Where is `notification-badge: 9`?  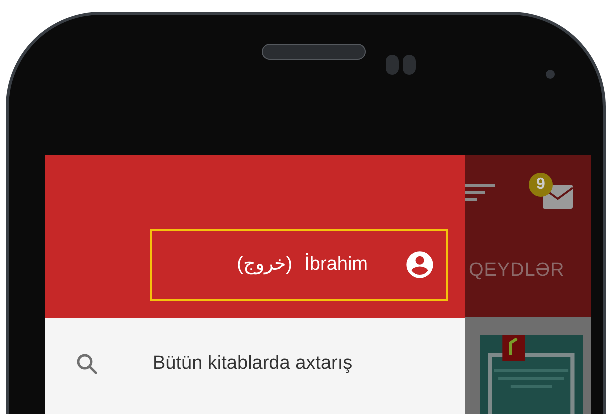
notification-badge: 9 is located at coordinates (541, 185).